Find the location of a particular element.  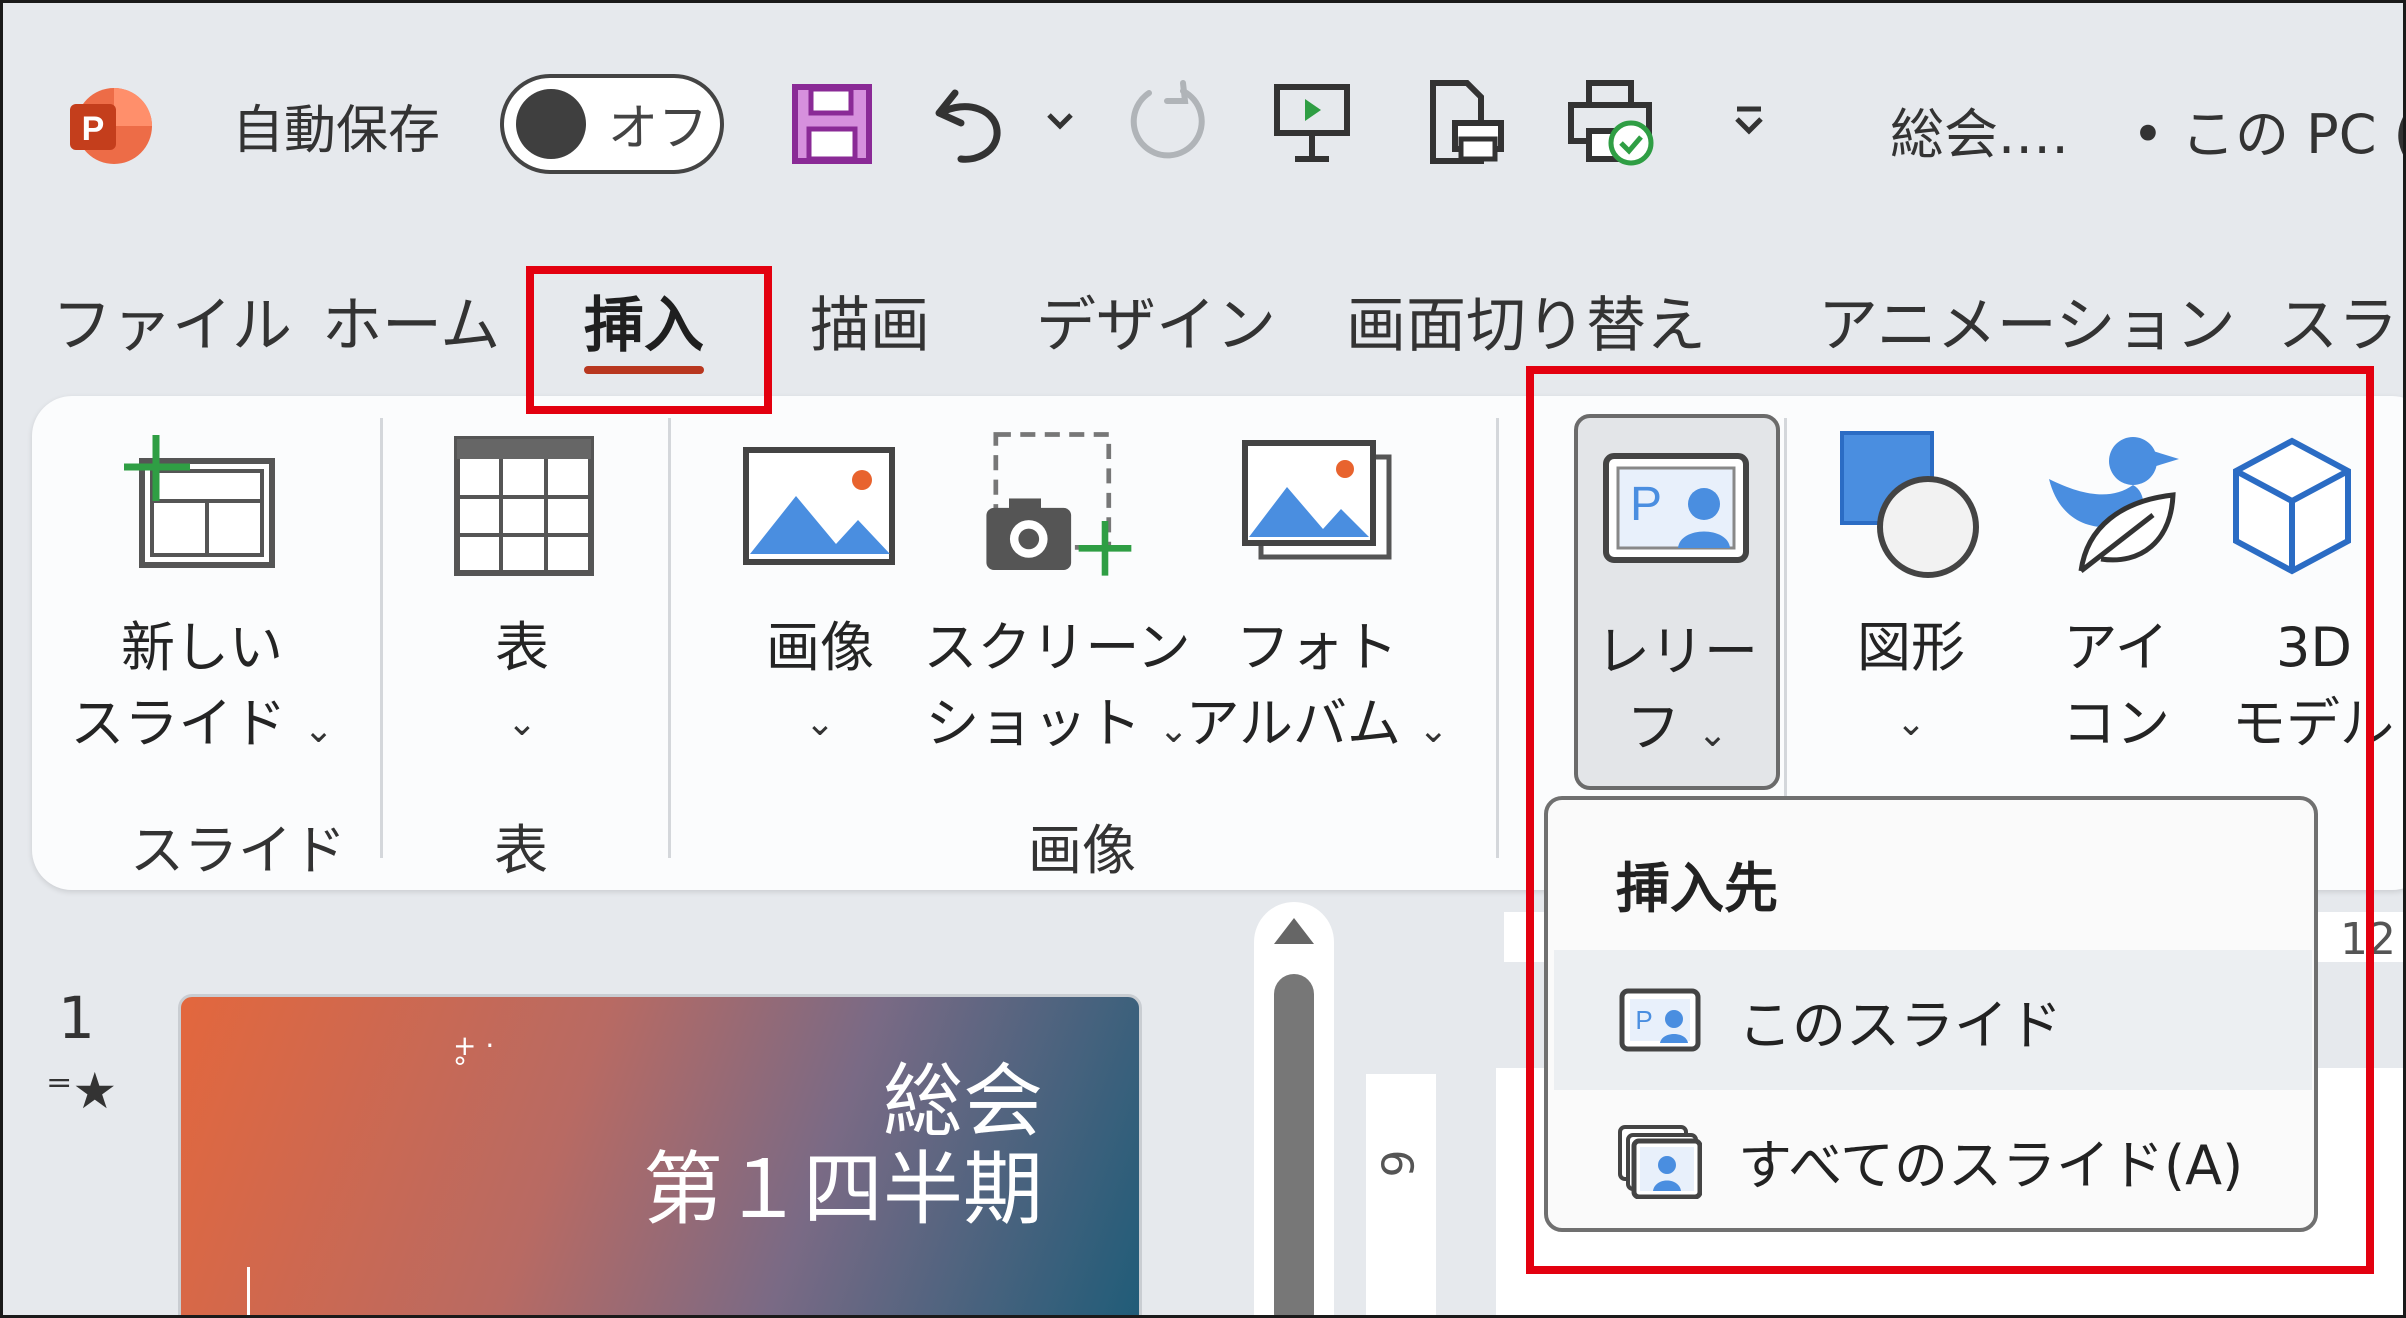

cameo-all-slides-icon is located at coordinates (1660, 1162).